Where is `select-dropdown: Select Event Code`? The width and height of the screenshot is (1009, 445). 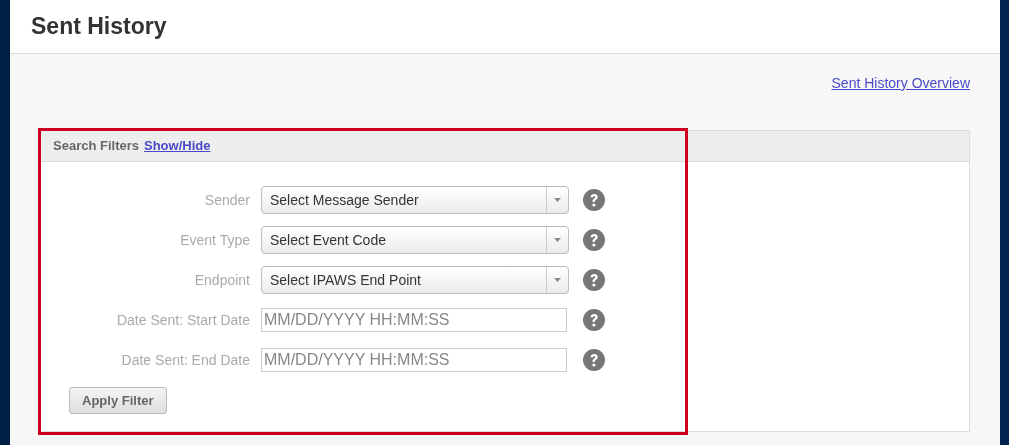 select-dropdown: Select Event Code is located at coordinates (415, 240).